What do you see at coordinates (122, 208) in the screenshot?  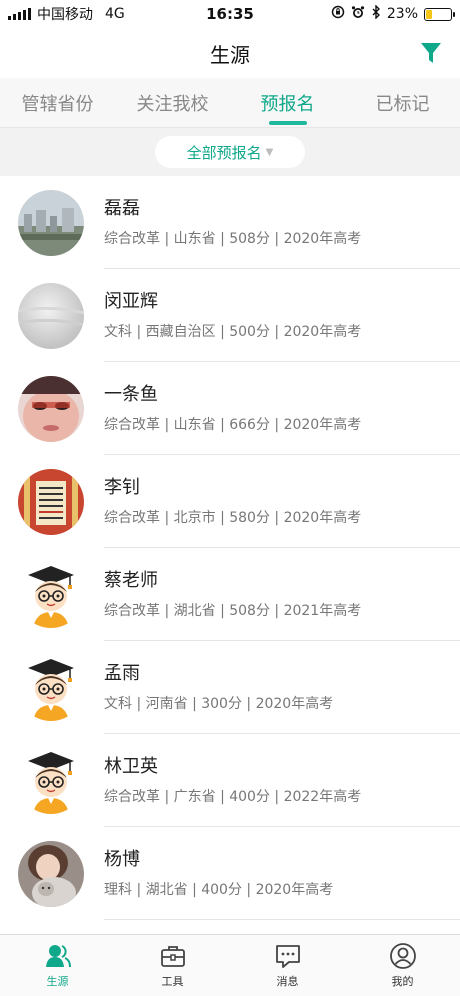 I see `student-name: 磊磊` at bounding box center [122, 208].